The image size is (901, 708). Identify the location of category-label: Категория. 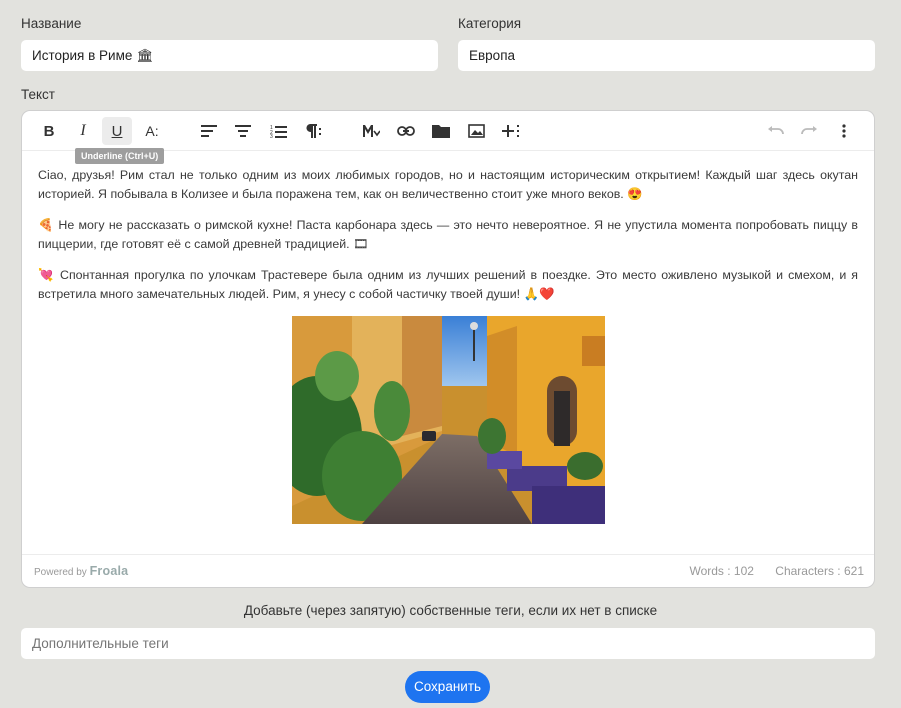
(490, 23).